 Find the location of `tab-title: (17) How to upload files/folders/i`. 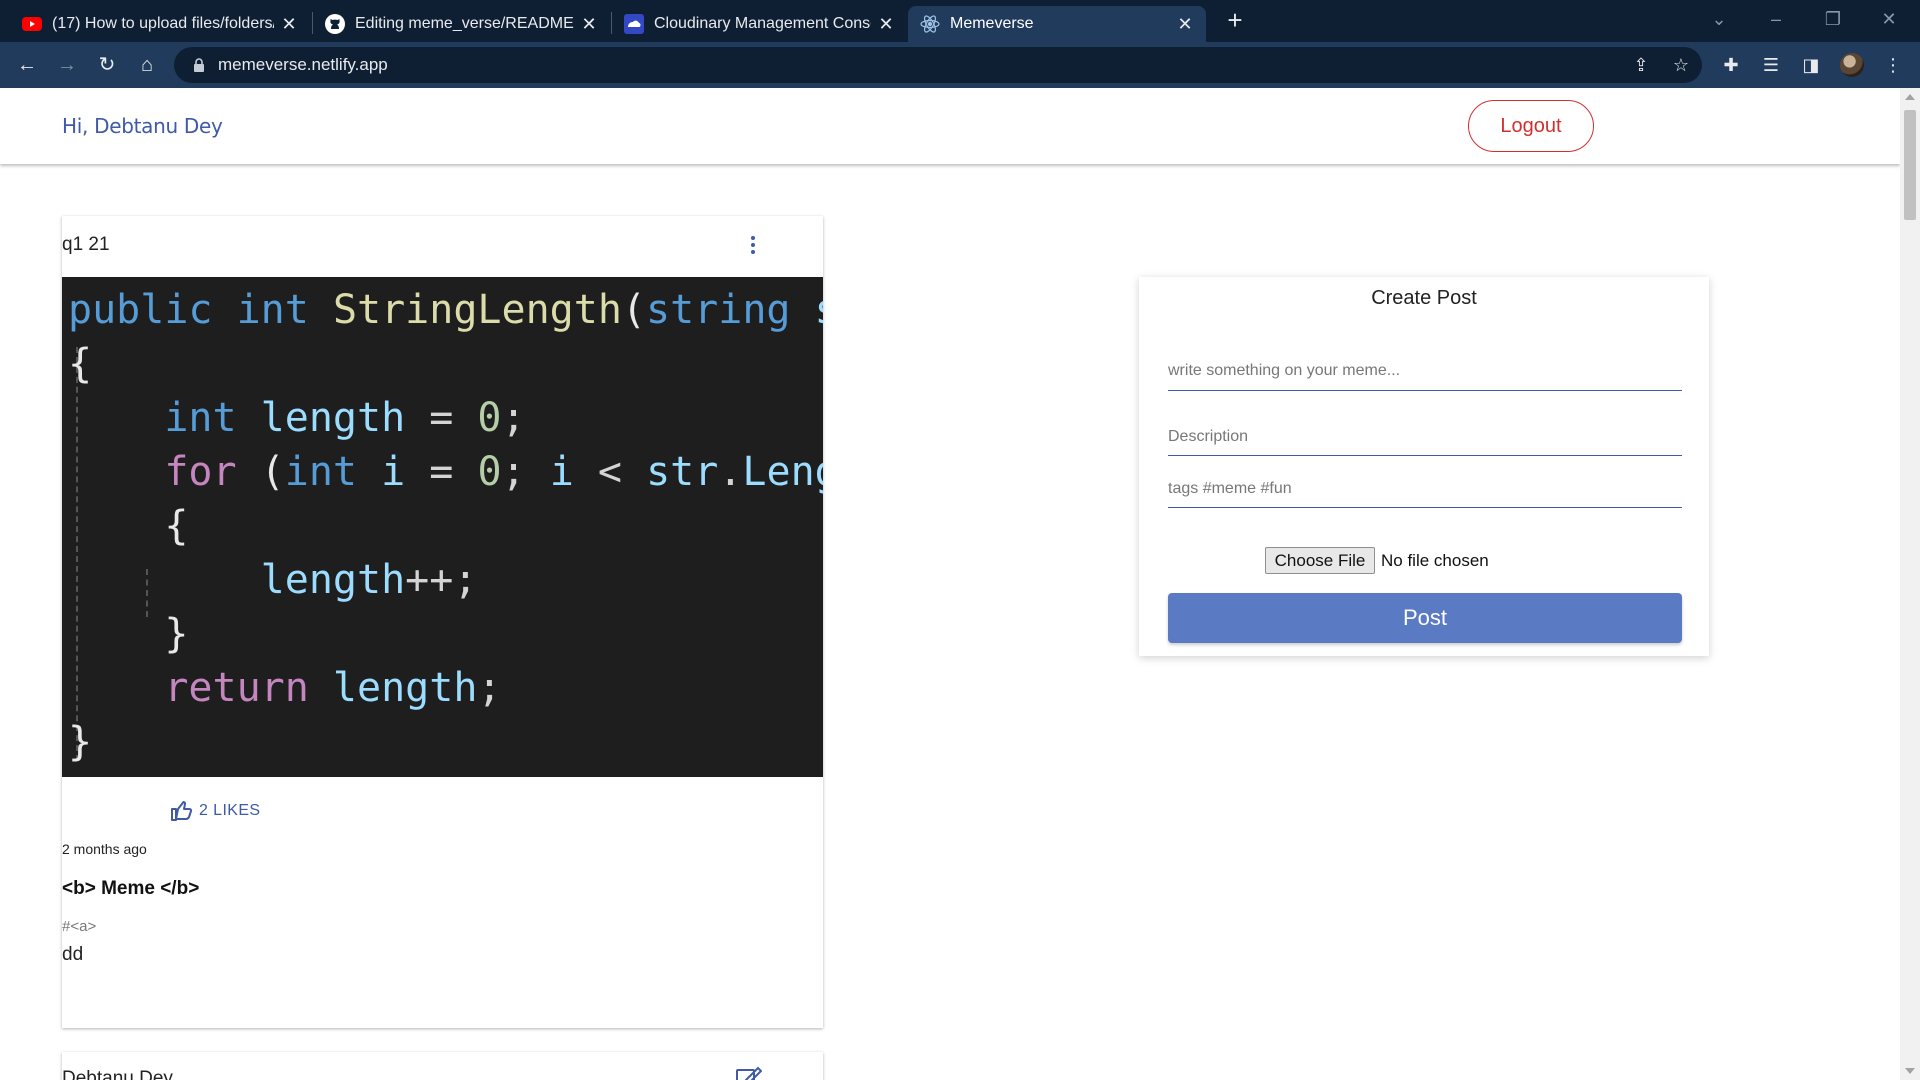

tab-title: (17) How to upload files/folders/i is located at coordinates (163, 23).